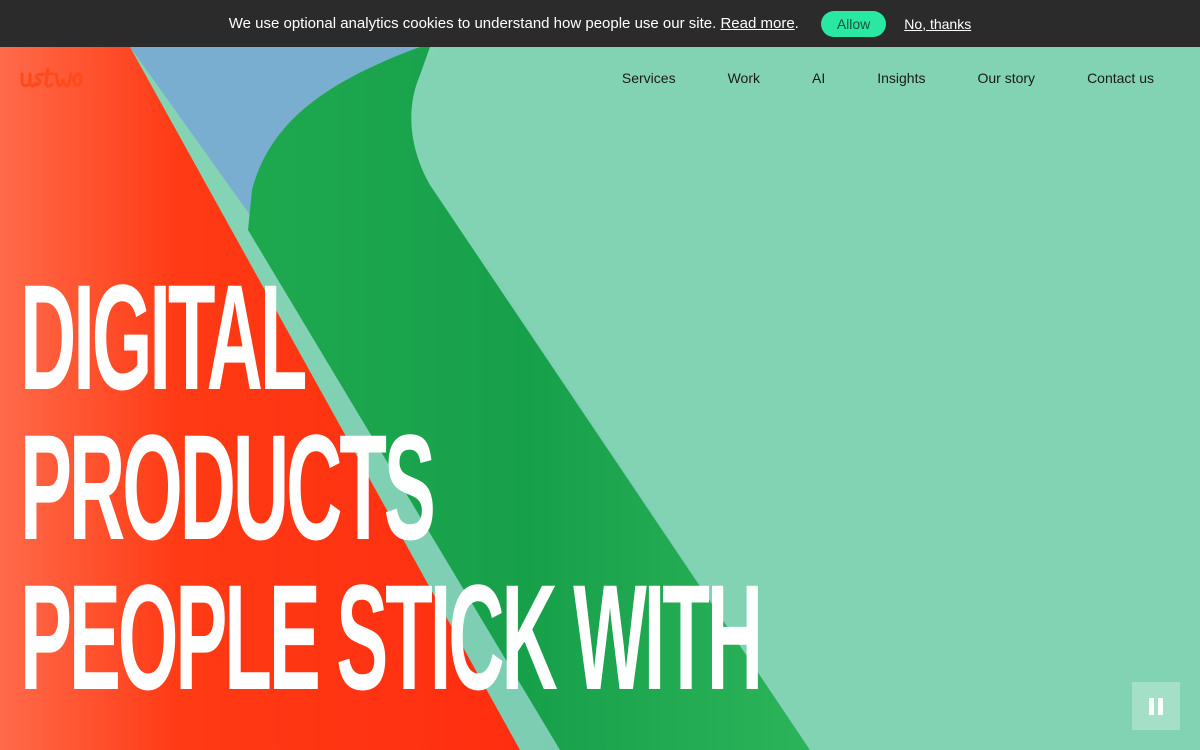 Image resolution: width=1200 pixels, height=750 pixels. Describe the element at coordinates (51, 76) in the screenshot. I see `logo-wordmark: ustwo` at that location.